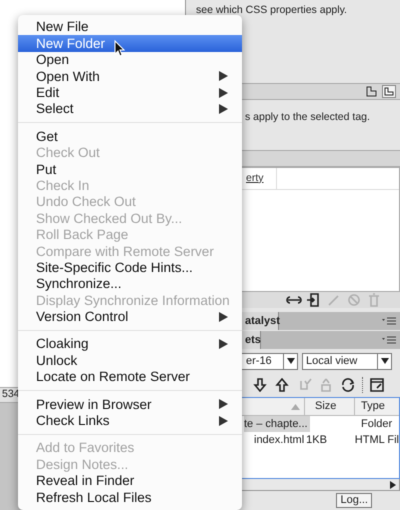 This screenshot has height=510, width=400. Describe the element at coordinates (130, 136) in the screenshot. I see `menu-item: Get` at that location.